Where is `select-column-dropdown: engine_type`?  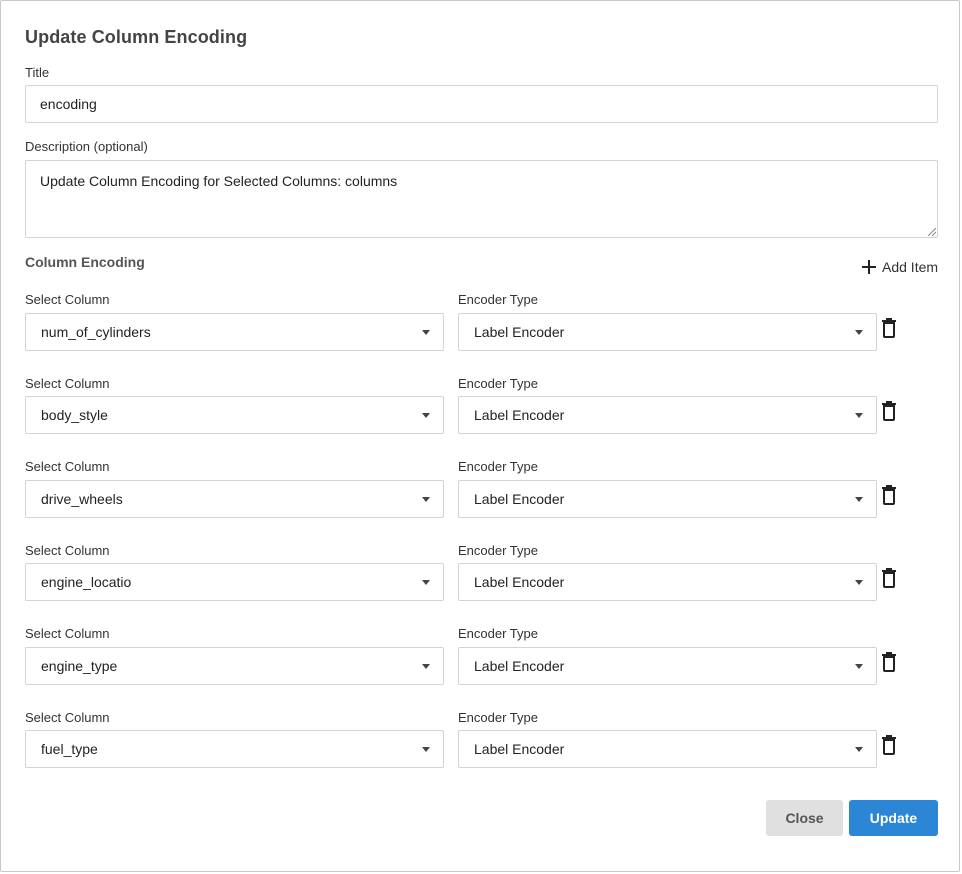
select-column-dropdown: engine_type is located at coordinates (234, 666).